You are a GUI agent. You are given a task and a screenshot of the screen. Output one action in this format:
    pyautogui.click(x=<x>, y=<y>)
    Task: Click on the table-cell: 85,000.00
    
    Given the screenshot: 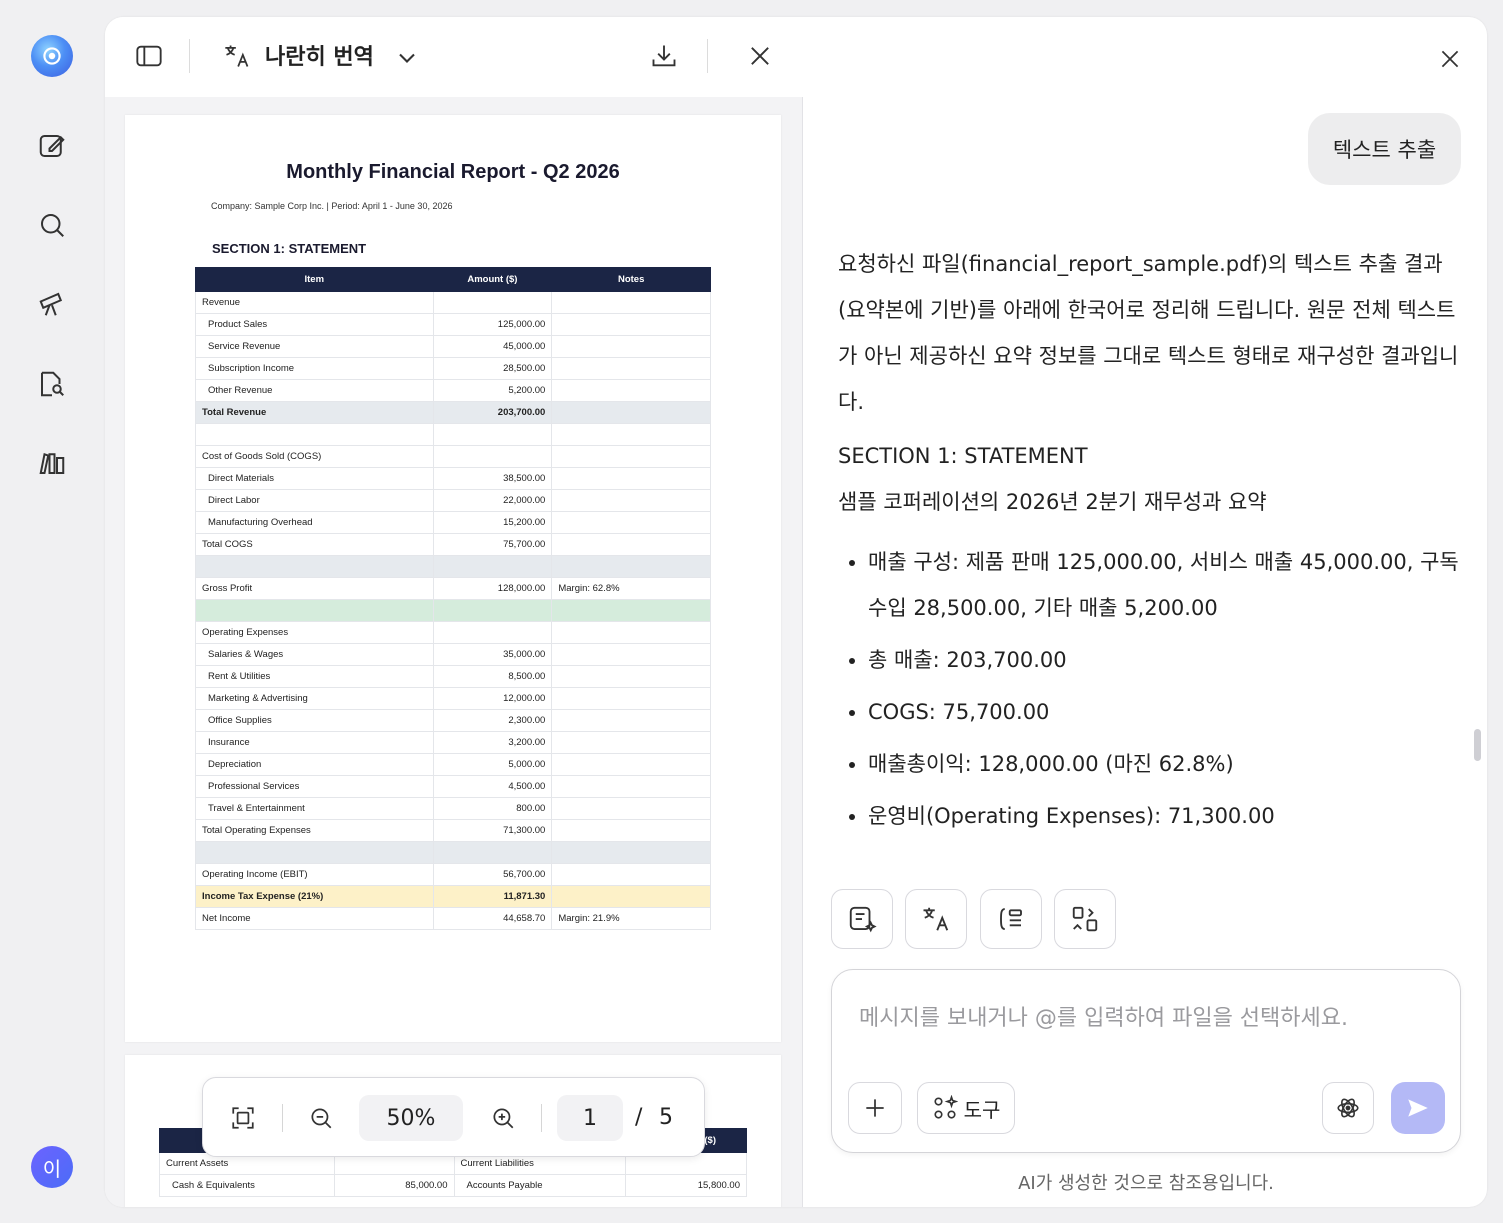 What is the action you would take?
    pyautogui.click(x=394, y=1185)
    